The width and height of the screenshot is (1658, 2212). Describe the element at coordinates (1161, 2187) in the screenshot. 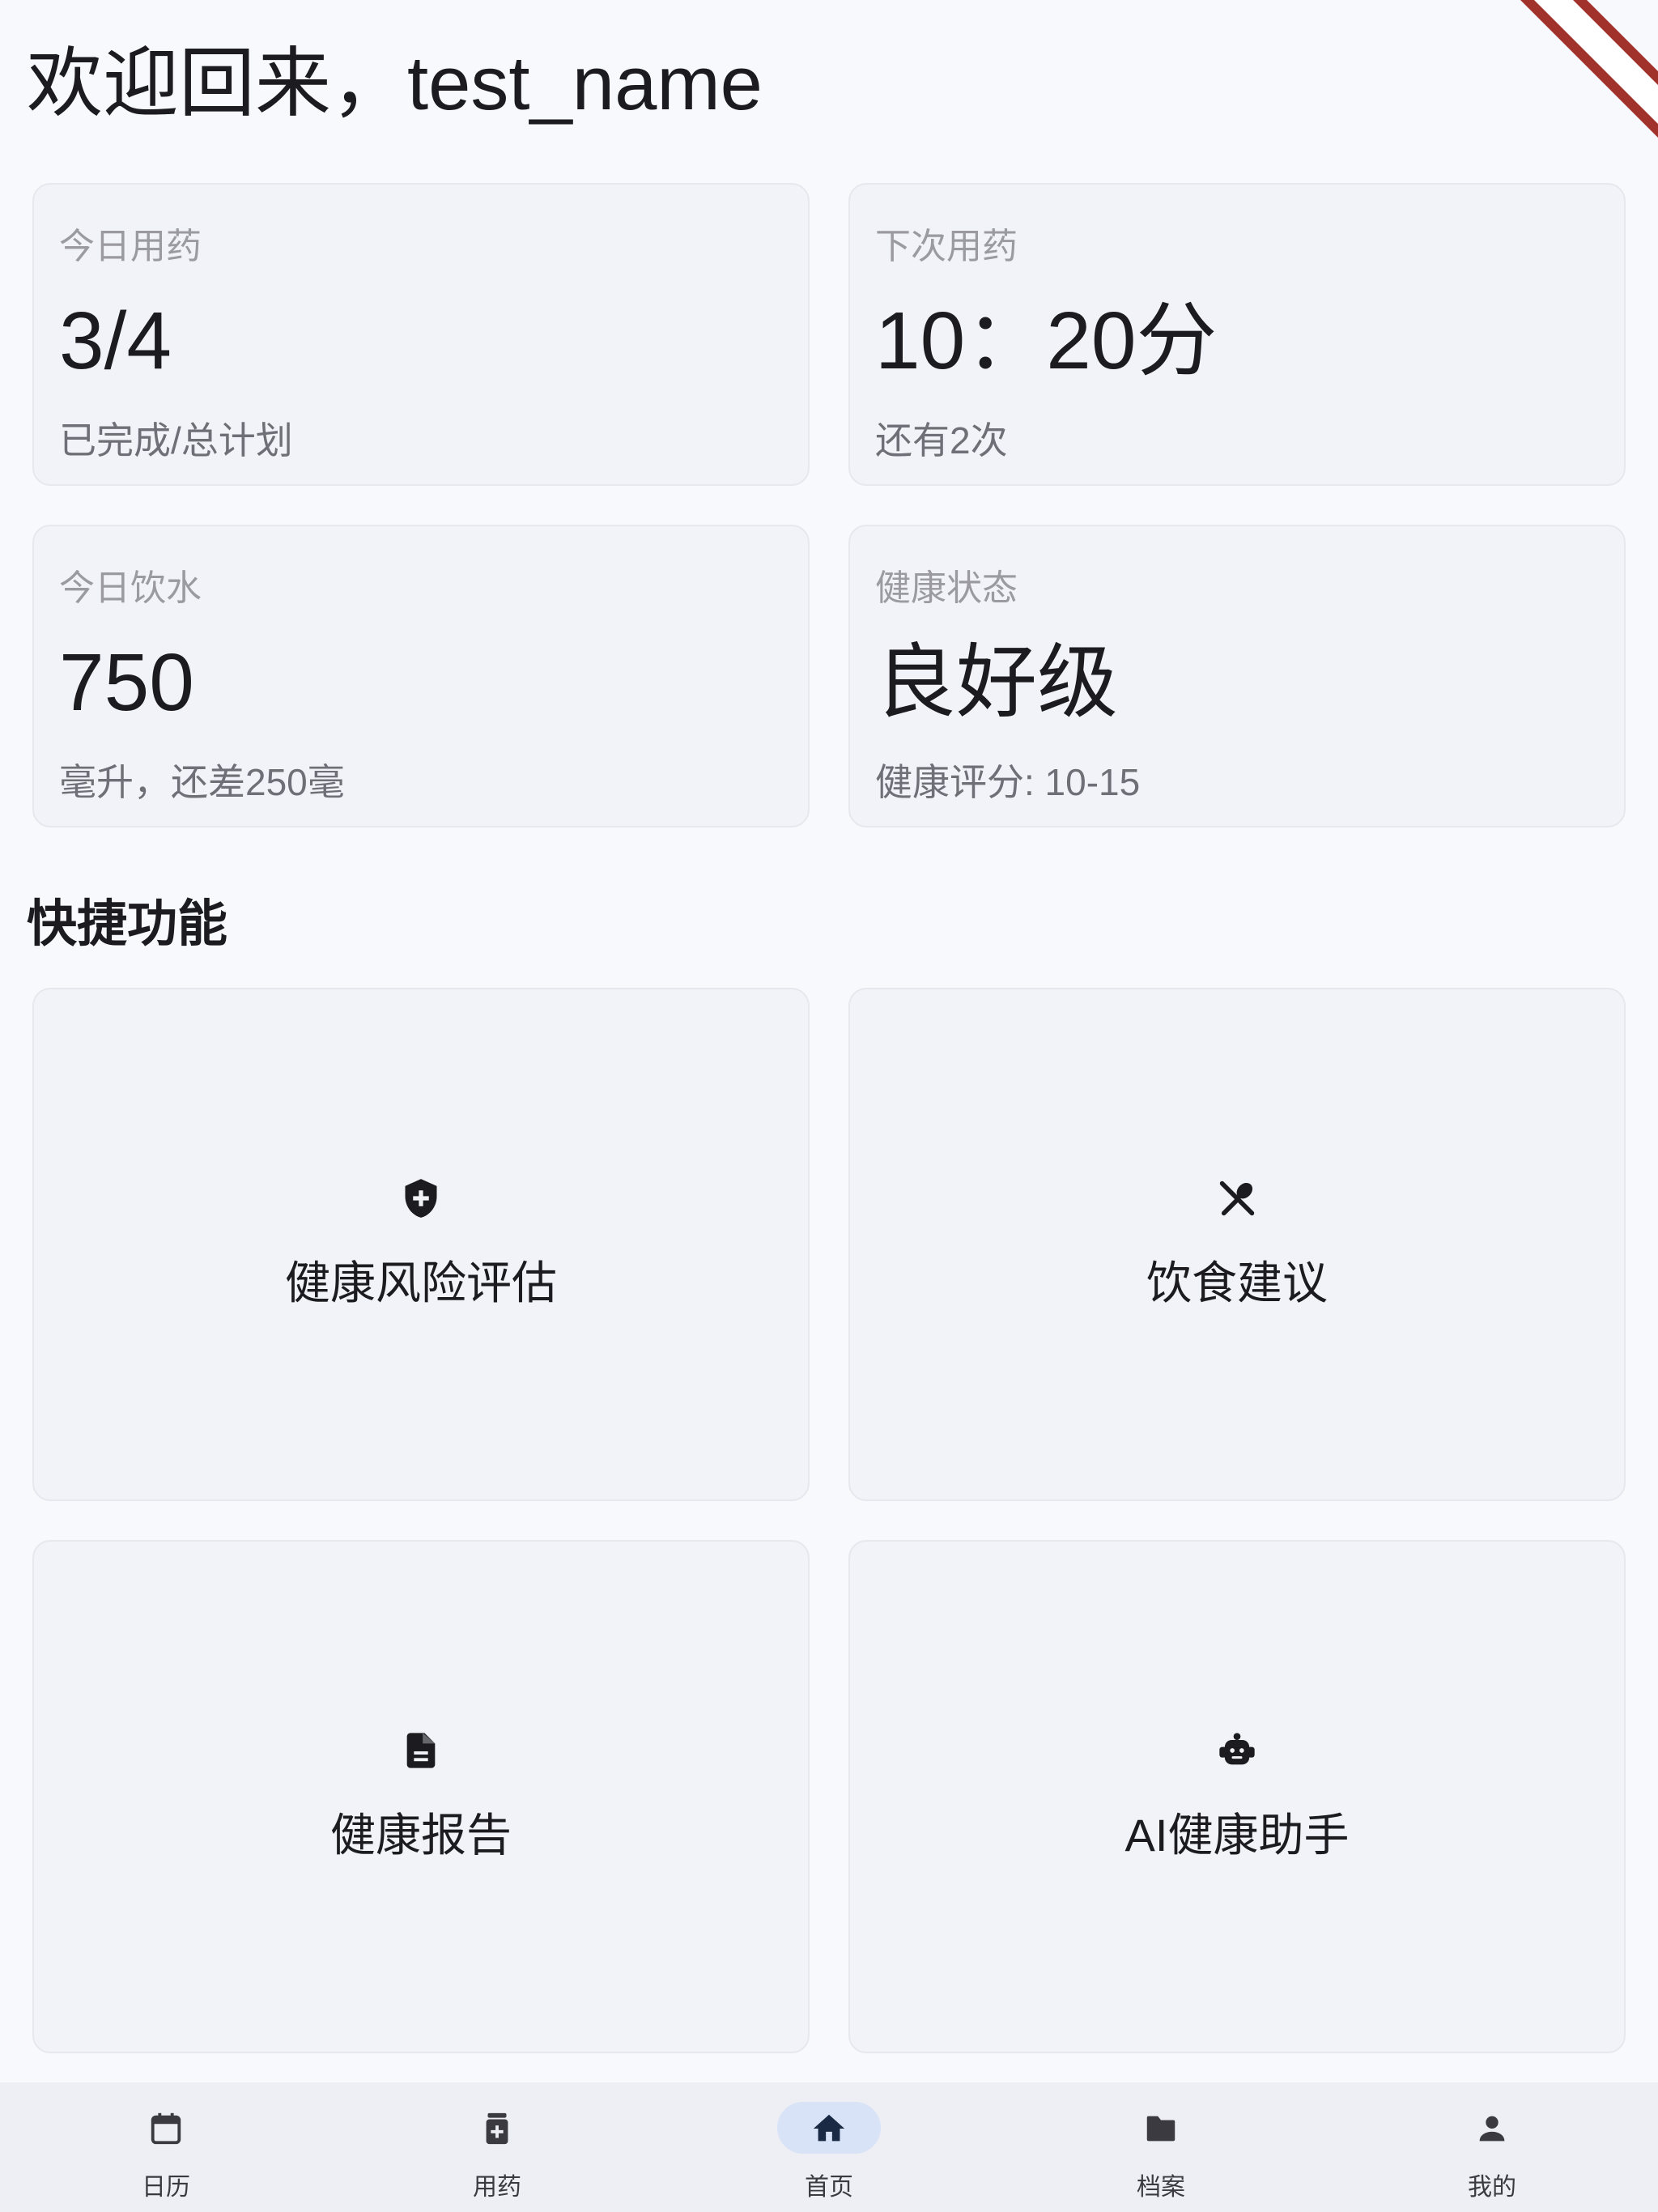

I see `nav-label: 档案` at that location.